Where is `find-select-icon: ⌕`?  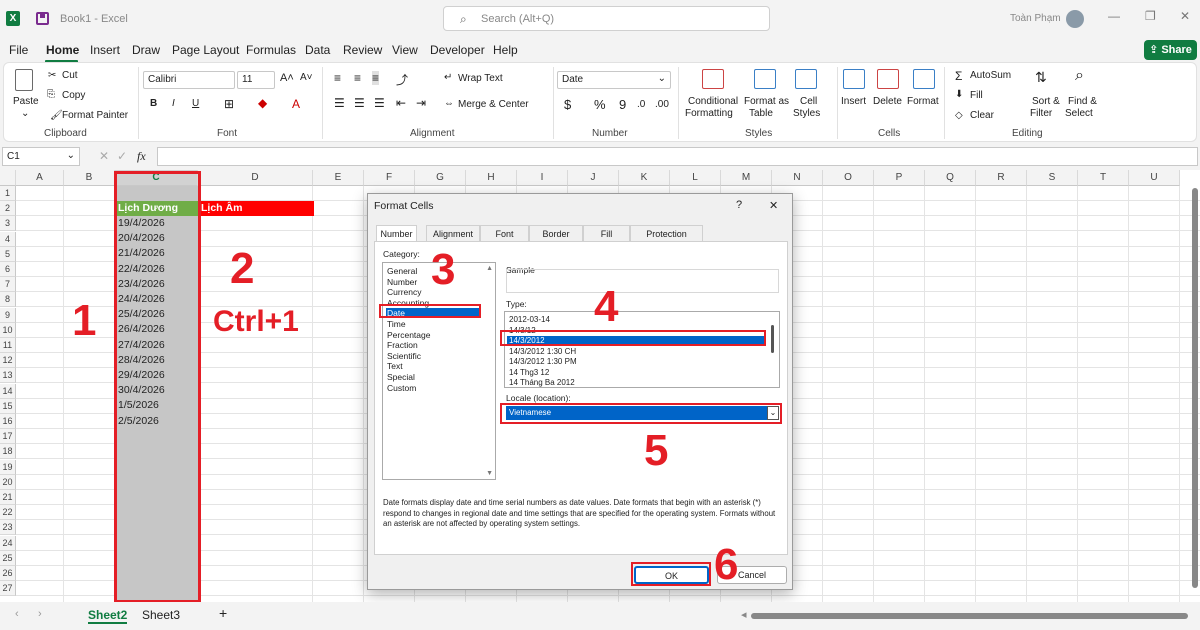
find-select-icon: ⌕ is located at coordinates (1079, 76).